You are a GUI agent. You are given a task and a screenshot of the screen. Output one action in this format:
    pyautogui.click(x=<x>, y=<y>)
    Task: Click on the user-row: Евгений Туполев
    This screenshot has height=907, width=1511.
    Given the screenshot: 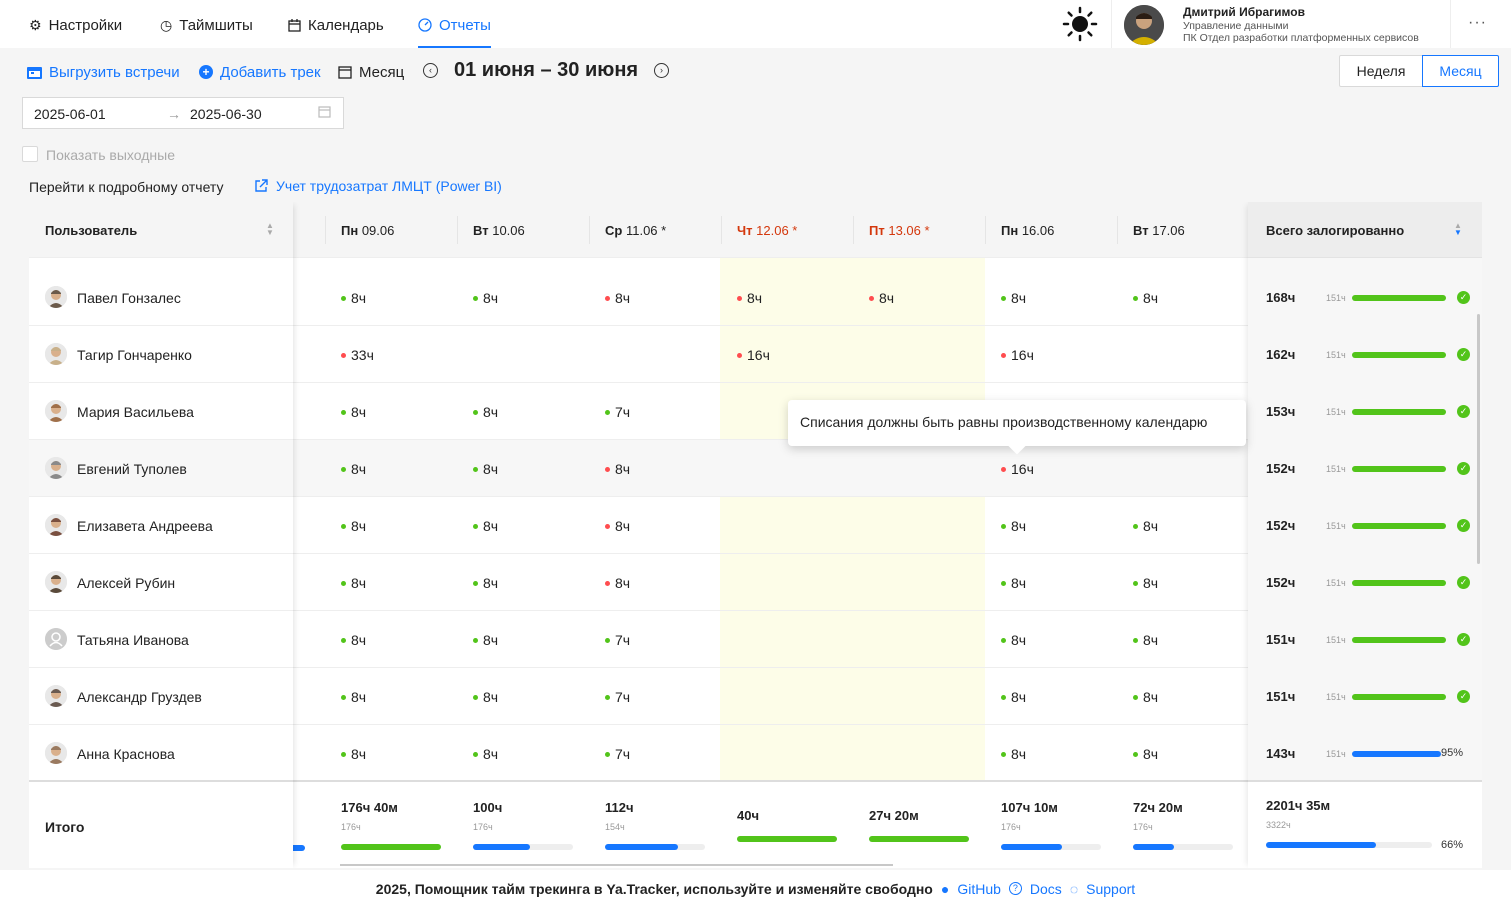 What is the action you would take?
    pyautogui.click(x=161, y=468)
    